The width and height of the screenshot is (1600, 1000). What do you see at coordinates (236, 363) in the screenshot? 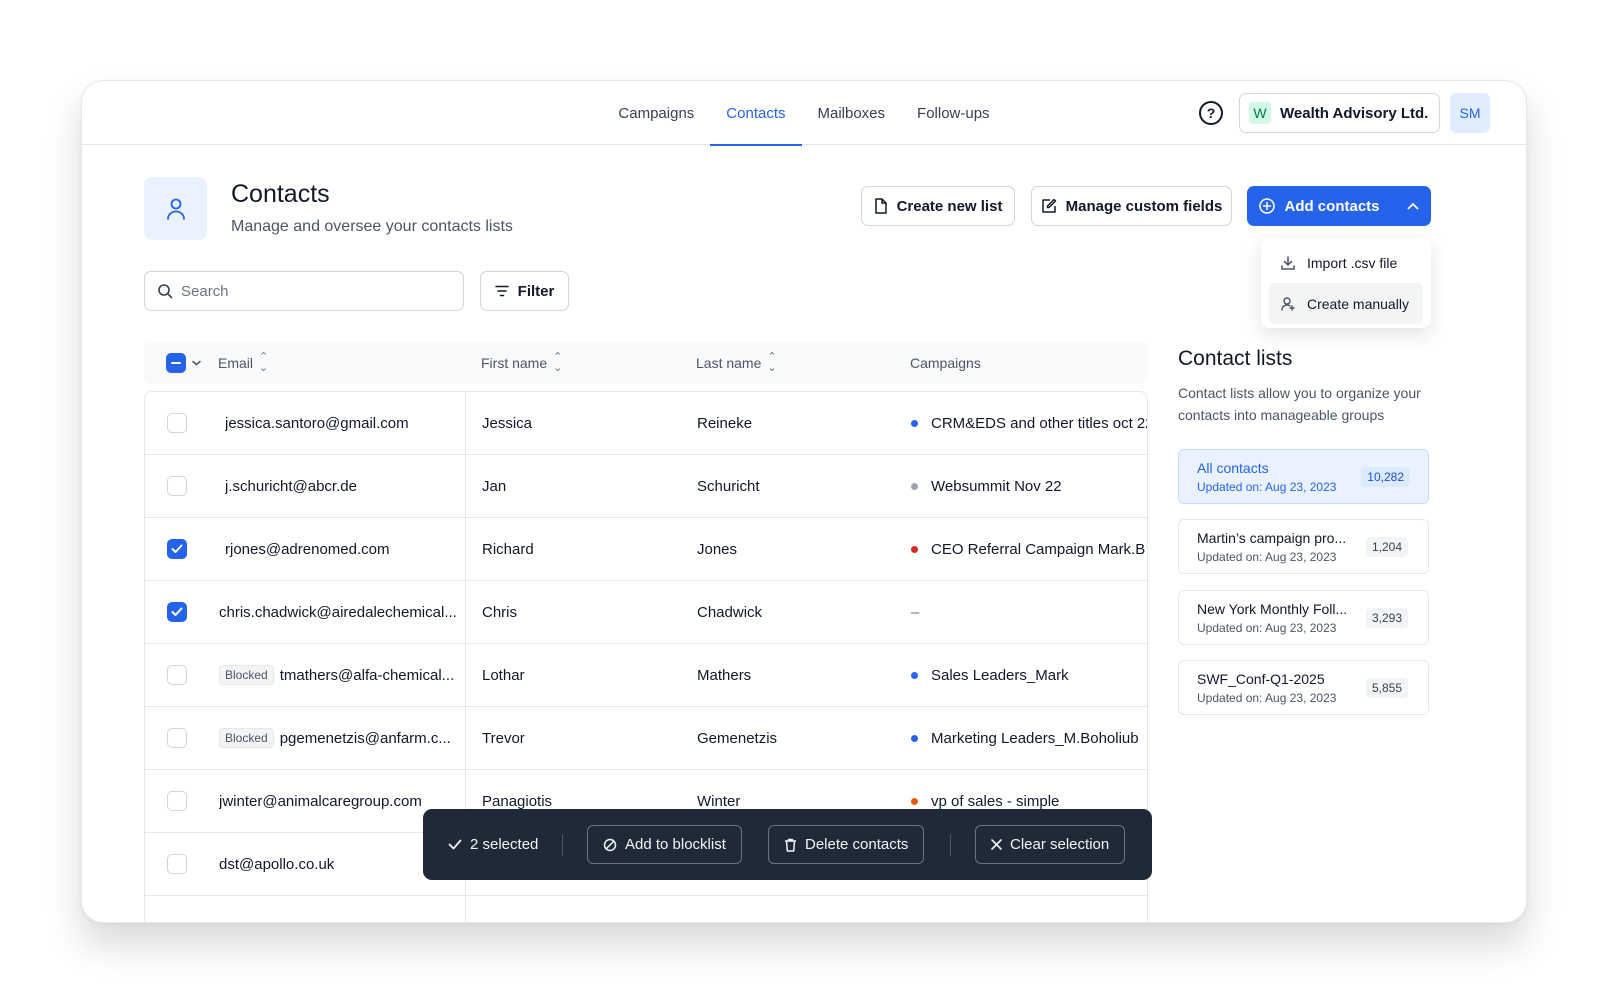
I see `column-label: Email` at bounding box center [236, 363].